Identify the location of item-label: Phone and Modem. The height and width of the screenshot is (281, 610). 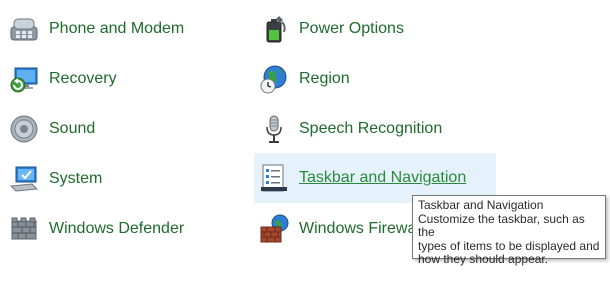
(117, 28).